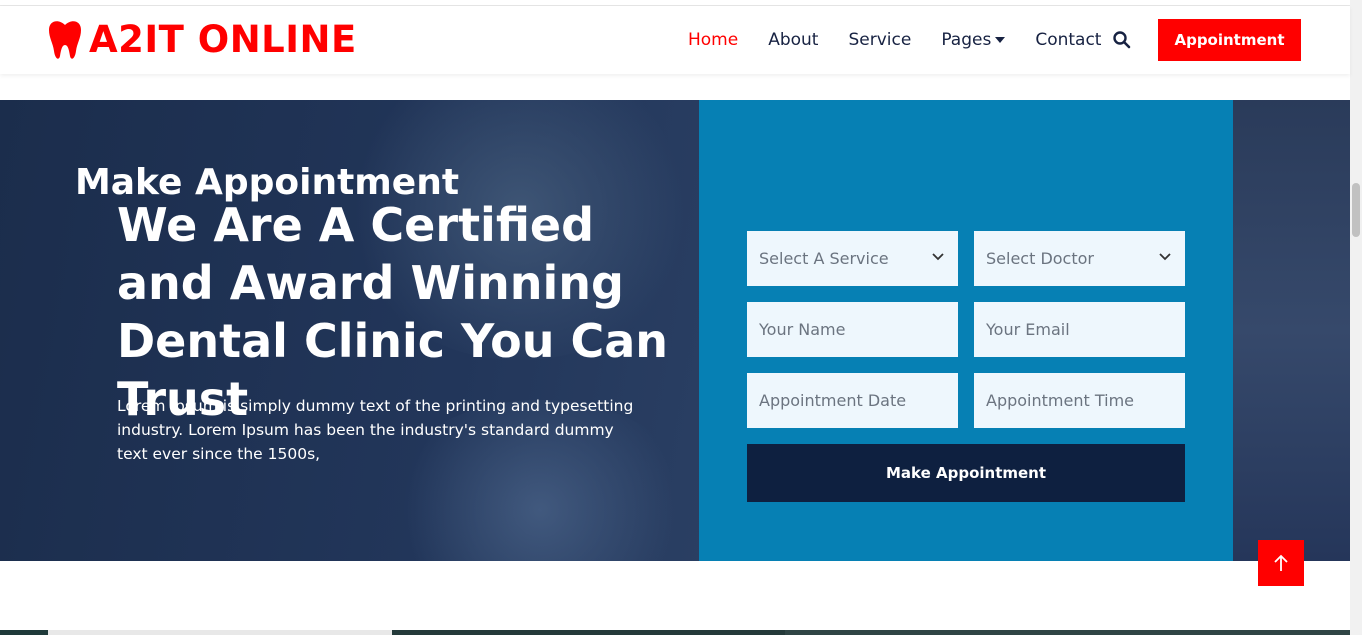  Describe the element at coordinates (1060, 400) in the screenshot. I see `time-placeholder: Appointment Time` at that location.